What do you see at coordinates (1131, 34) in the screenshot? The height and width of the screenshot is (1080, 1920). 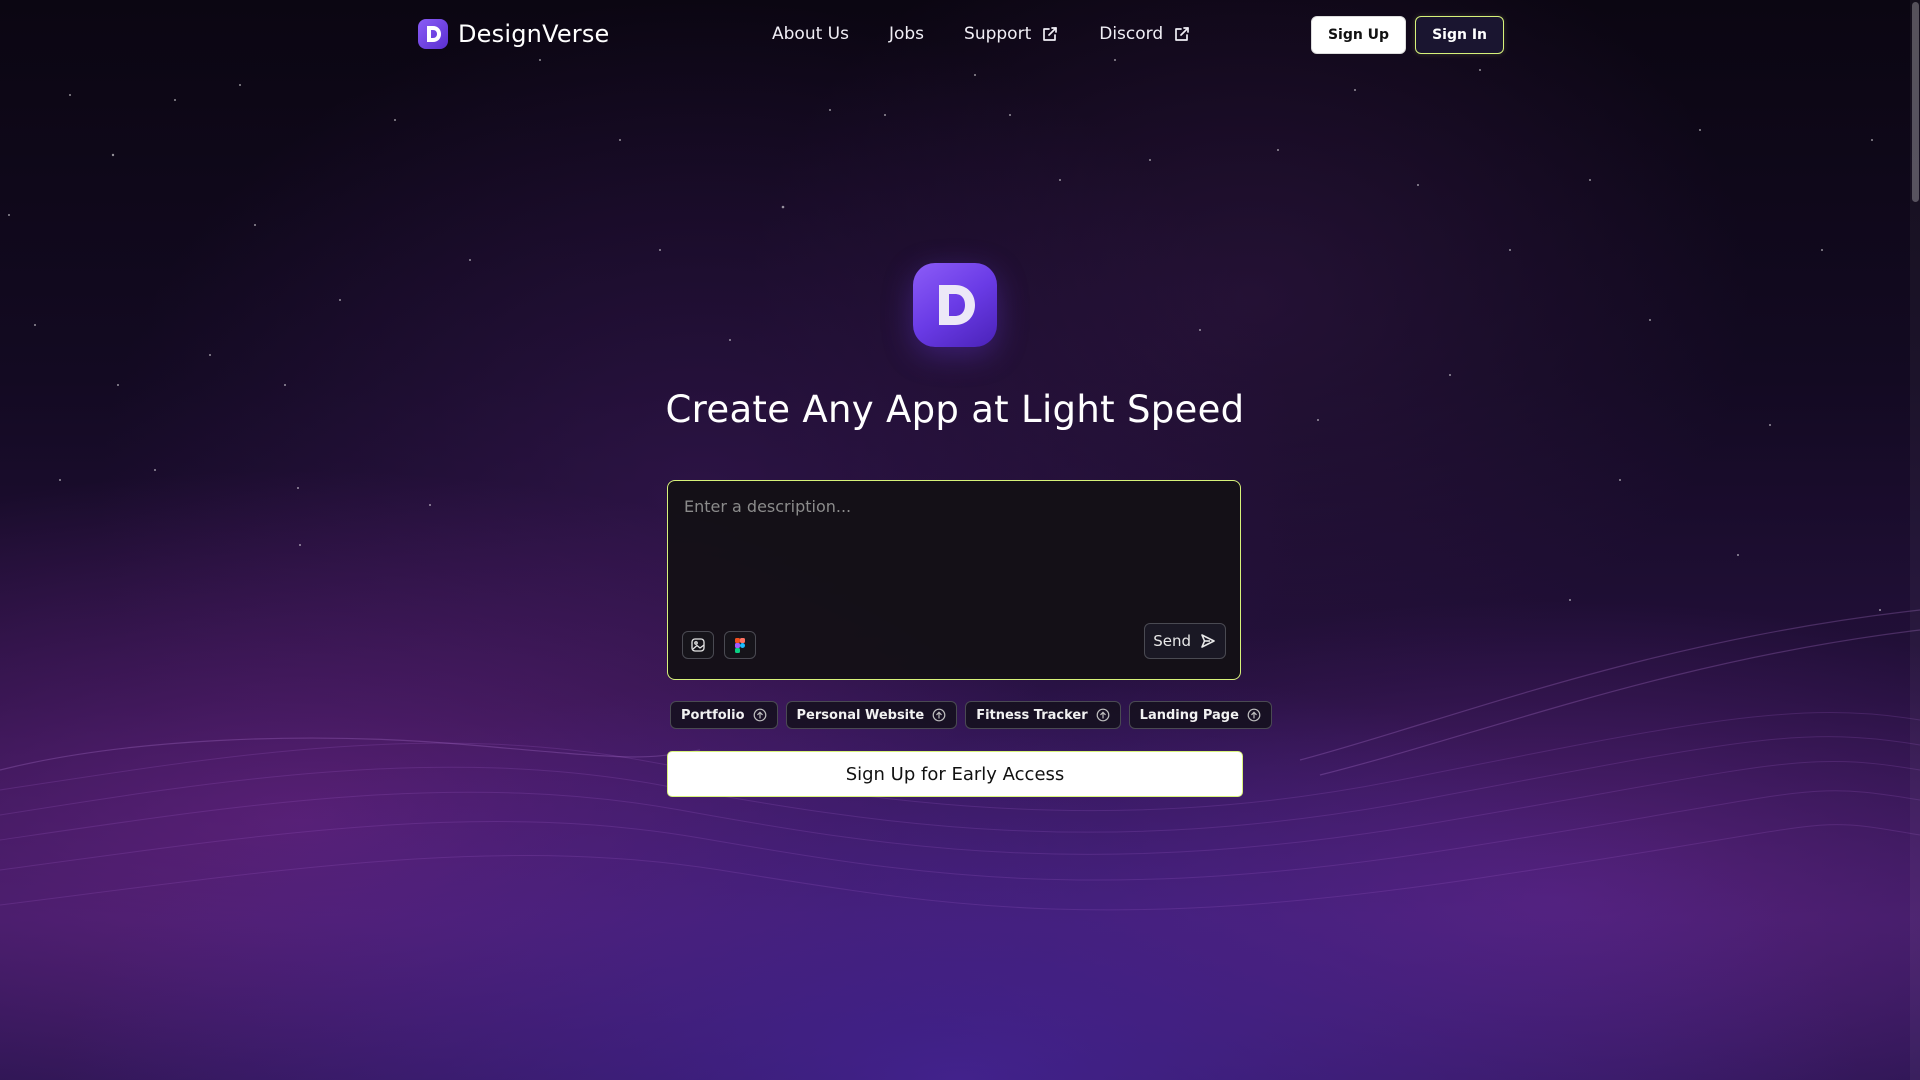 I see `nav-discord-label: Discord` at bounding box center [1131, 34].